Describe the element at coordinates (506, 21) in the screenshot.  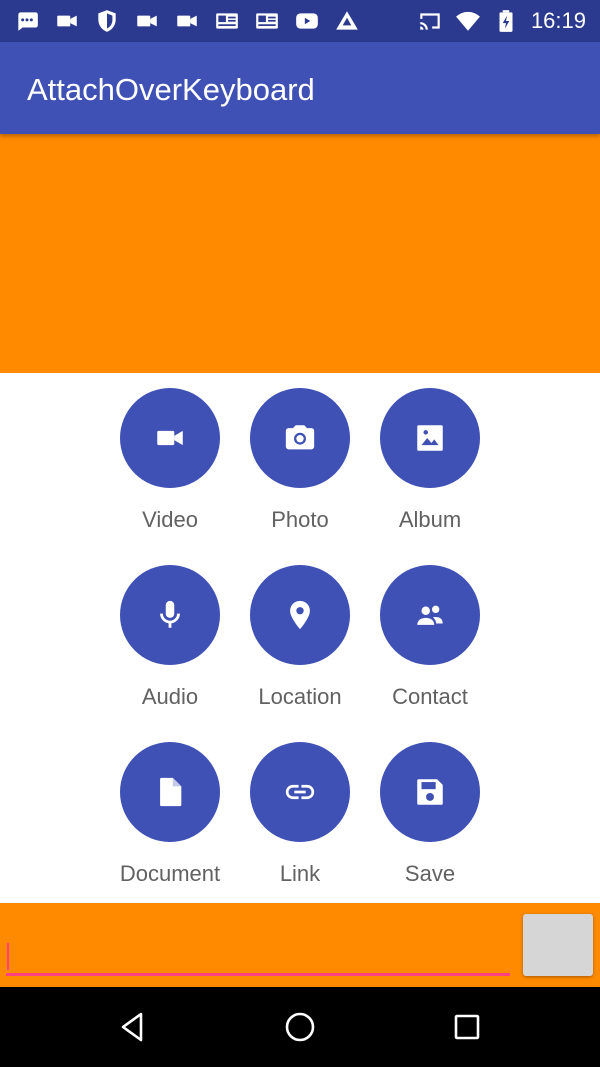
I see `battery-charging-icon` at that location.